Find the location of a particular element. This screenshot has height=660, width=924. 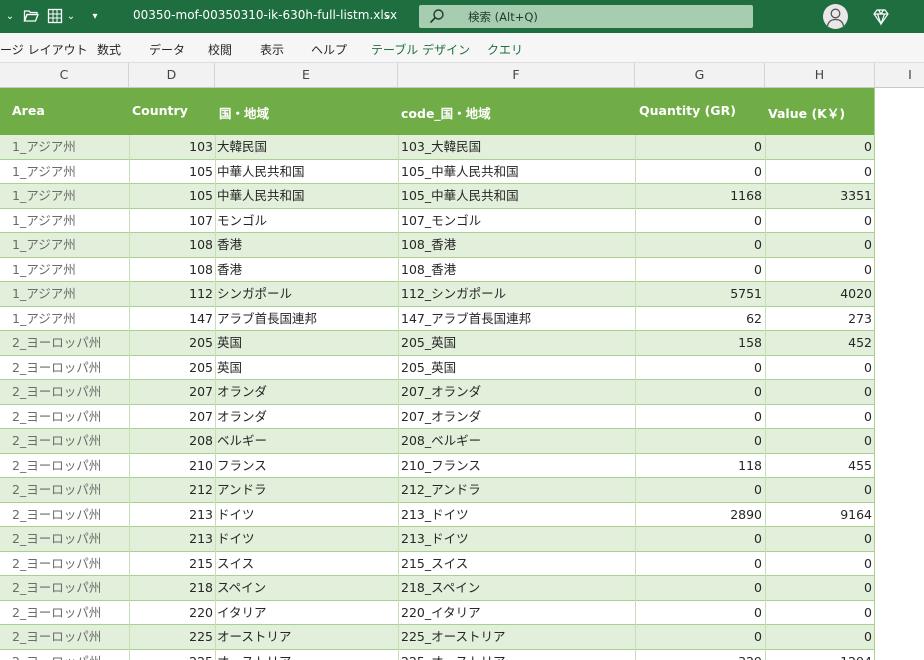

cell-country-name: ベルギー is located at coordinates (306, 441).